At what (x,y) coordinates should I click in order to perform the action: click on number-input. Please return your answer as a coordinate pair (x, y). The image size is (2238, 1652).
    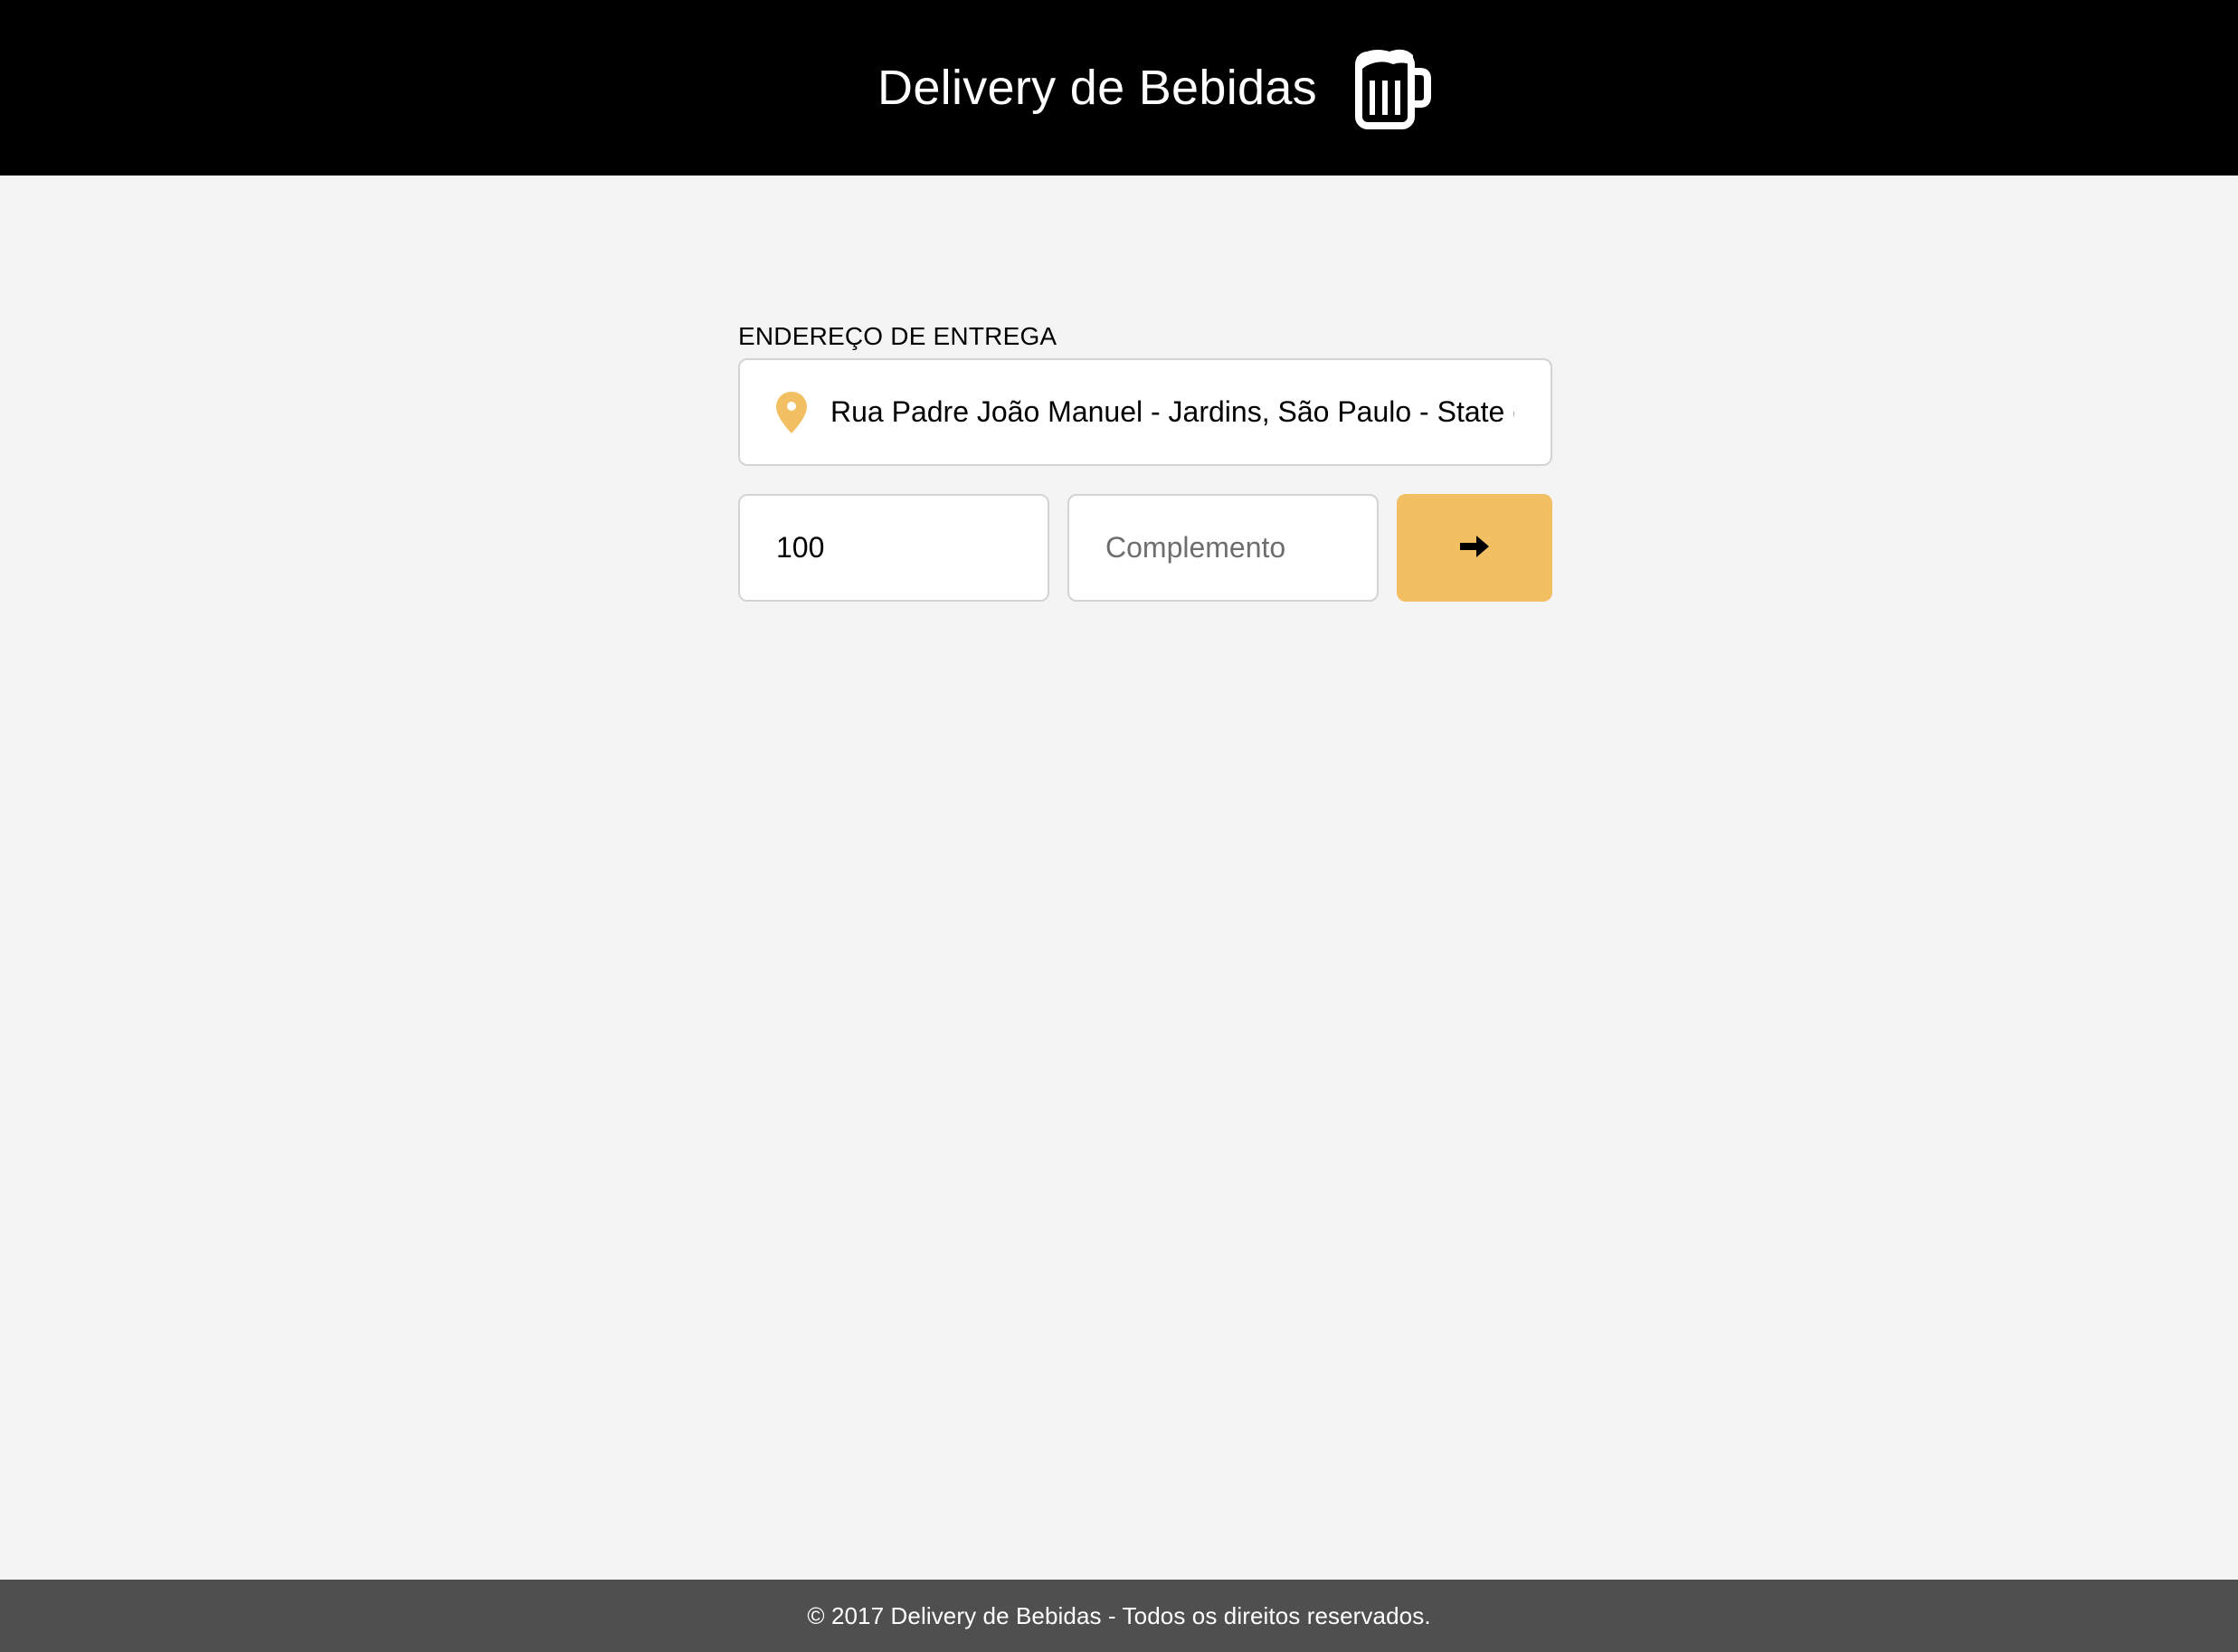
    Looking at the image, I should click on (893, 548).